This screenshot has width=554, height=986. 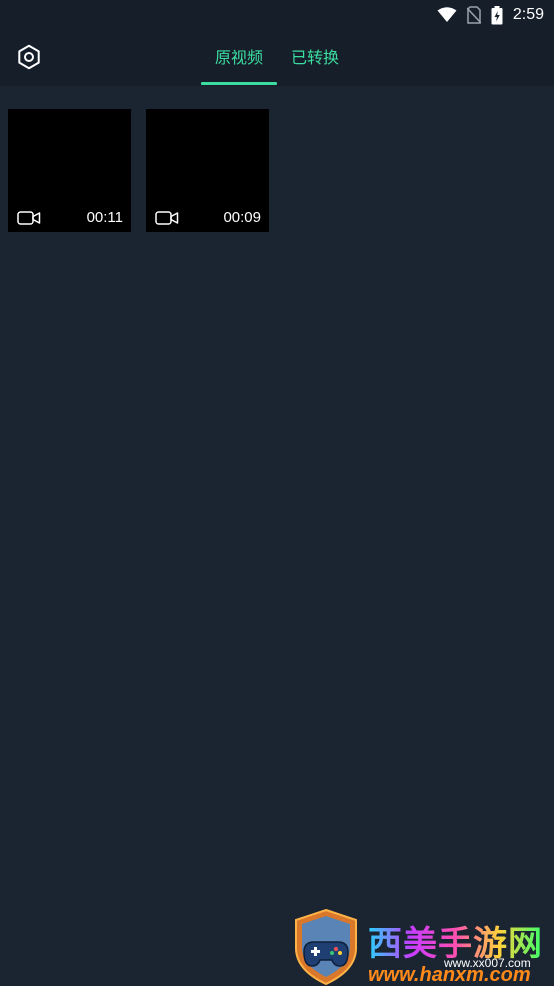 I want to click on tab-original-video: 原视频, so click(x=239, y=65).